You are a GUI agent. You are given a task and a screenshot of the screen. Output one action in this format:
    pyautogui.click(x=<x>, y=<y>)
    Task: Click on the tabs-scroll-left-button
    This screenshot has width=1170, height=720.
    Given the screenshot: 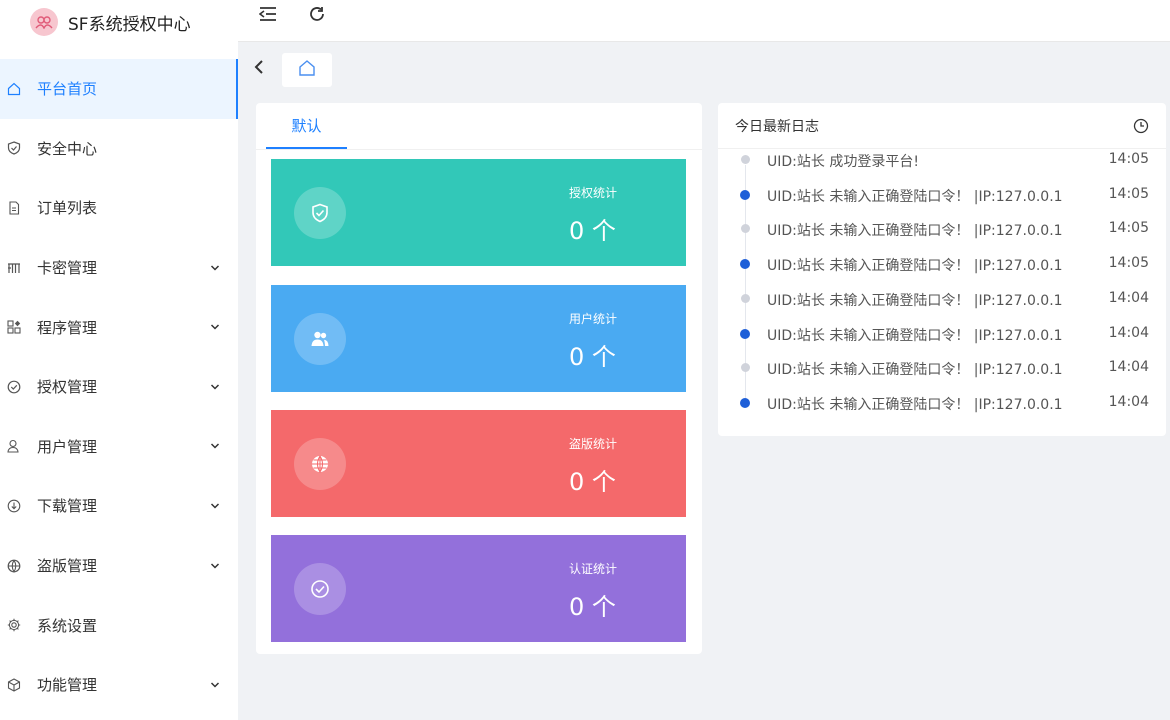 What is the action you would take?
    pyautogui.click(x=261, y=67)
    